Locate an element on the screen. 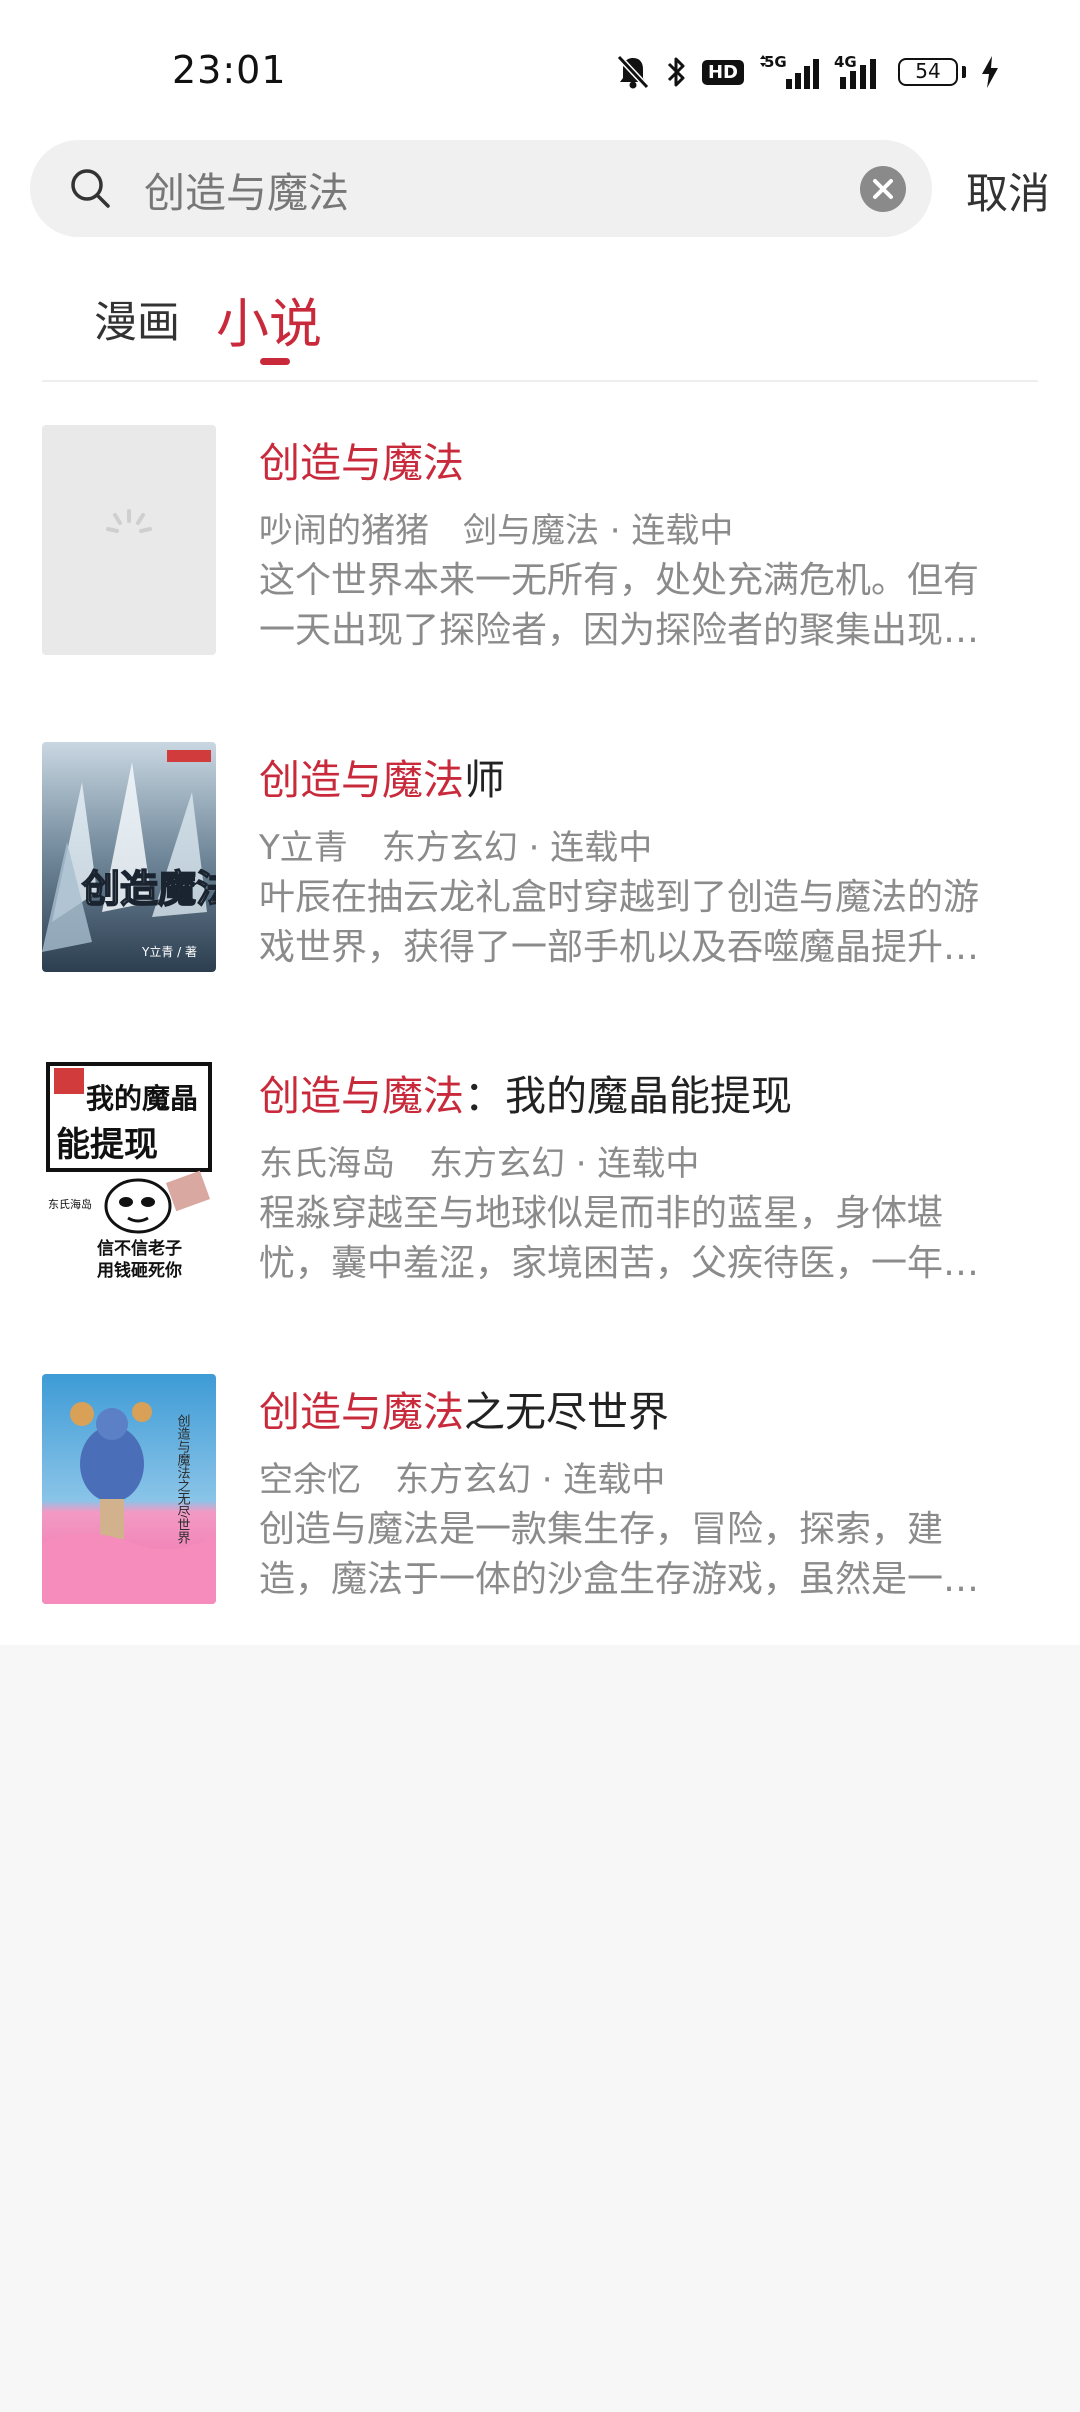 This screenshot has height=2412, width=1080. signal-4g-icon: 4G is located at coordinates (855, 71).